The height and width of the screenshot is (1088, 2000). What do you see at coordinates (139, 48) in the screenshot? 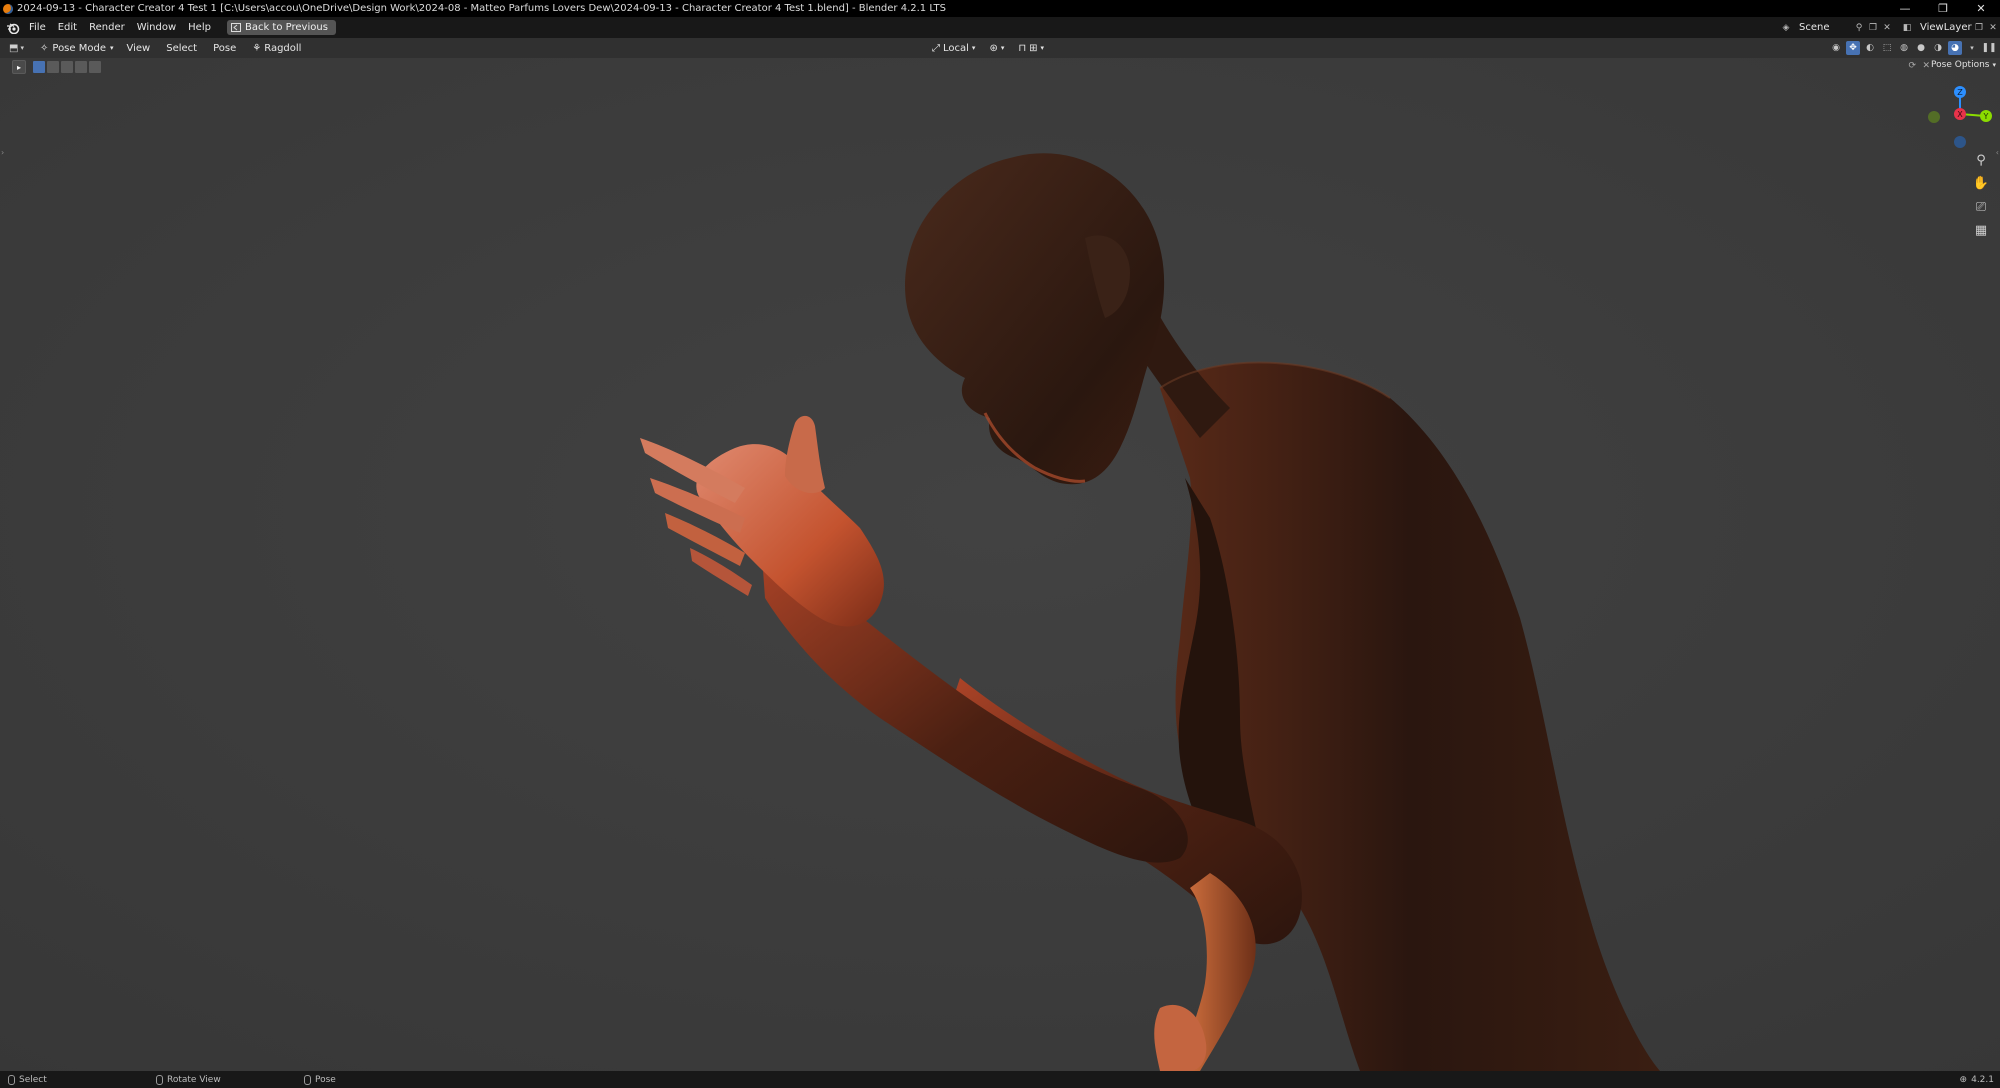
I see `menu-view: View` at bounding box center [139, 48].